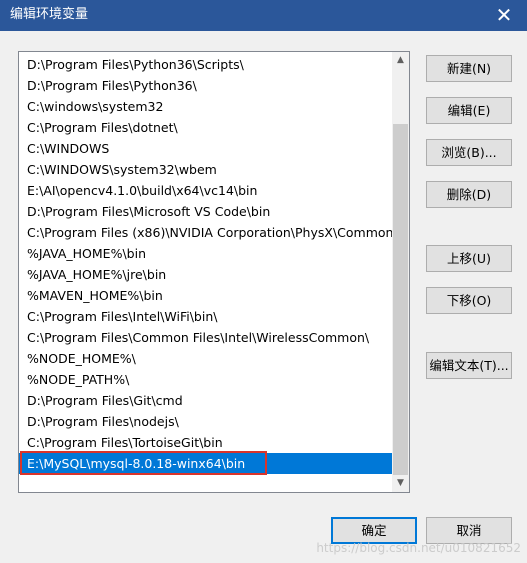 This screenshot has width=527, height=563. I want to click on path-list-item: C:\Program Files\TortoiseGit\bin, so click(205, 442).